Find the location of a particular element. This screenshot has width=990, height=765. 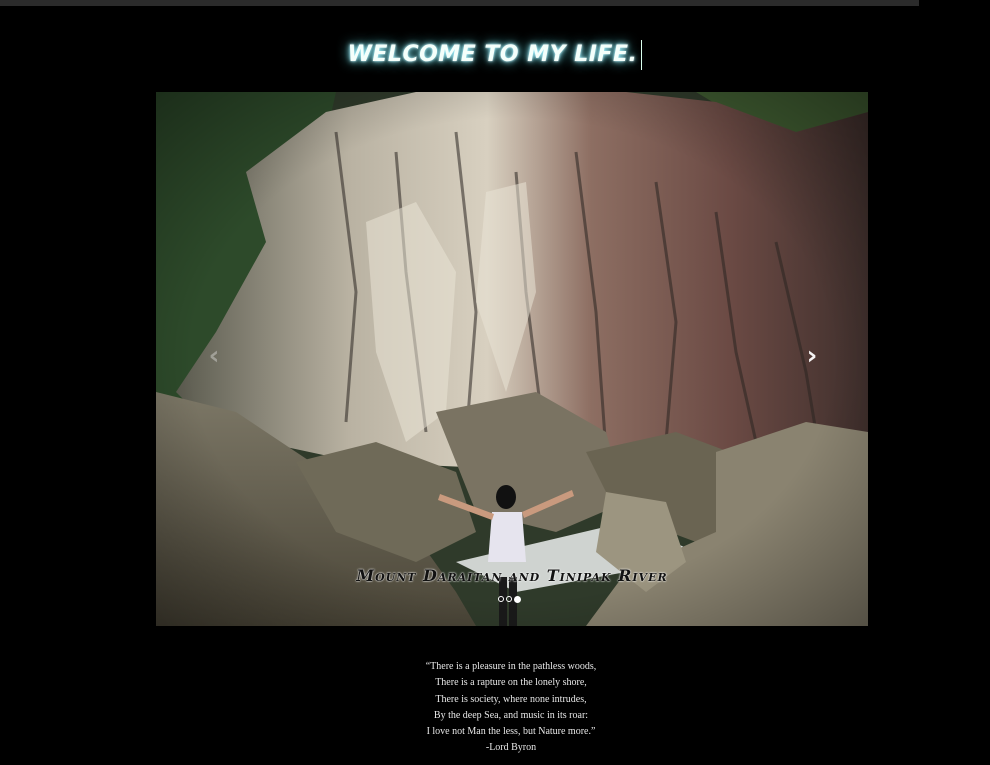

header: WELCOME TO MY LIFE. is located at coordinates (495, 55).